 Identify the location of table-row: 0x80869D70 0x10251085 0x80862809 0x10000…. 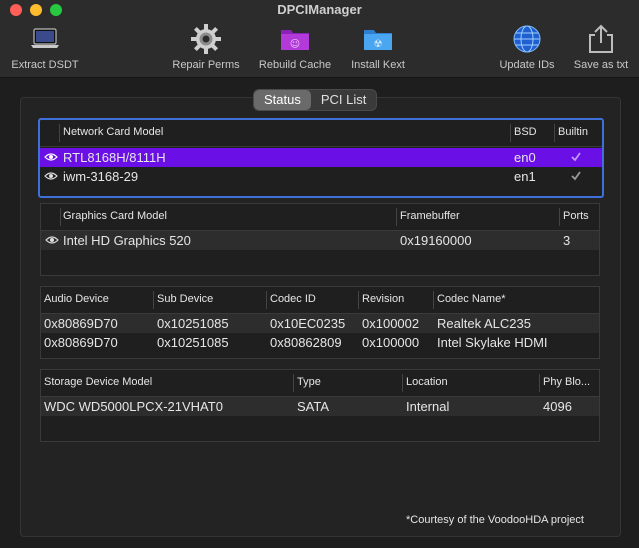
(320, 342).